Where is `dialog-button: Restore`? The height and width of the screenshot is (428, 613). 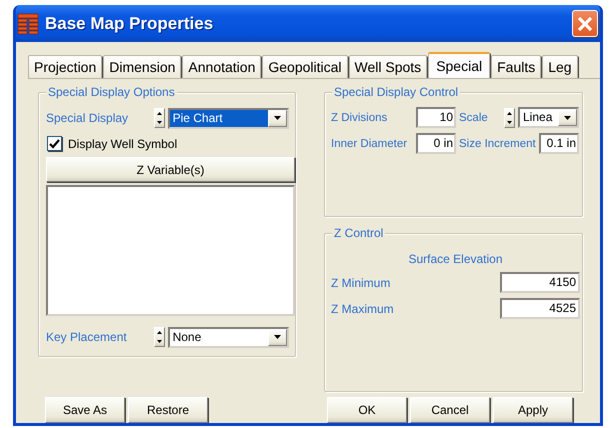
dialog-button: Restore is located at coordinates (168, 410).